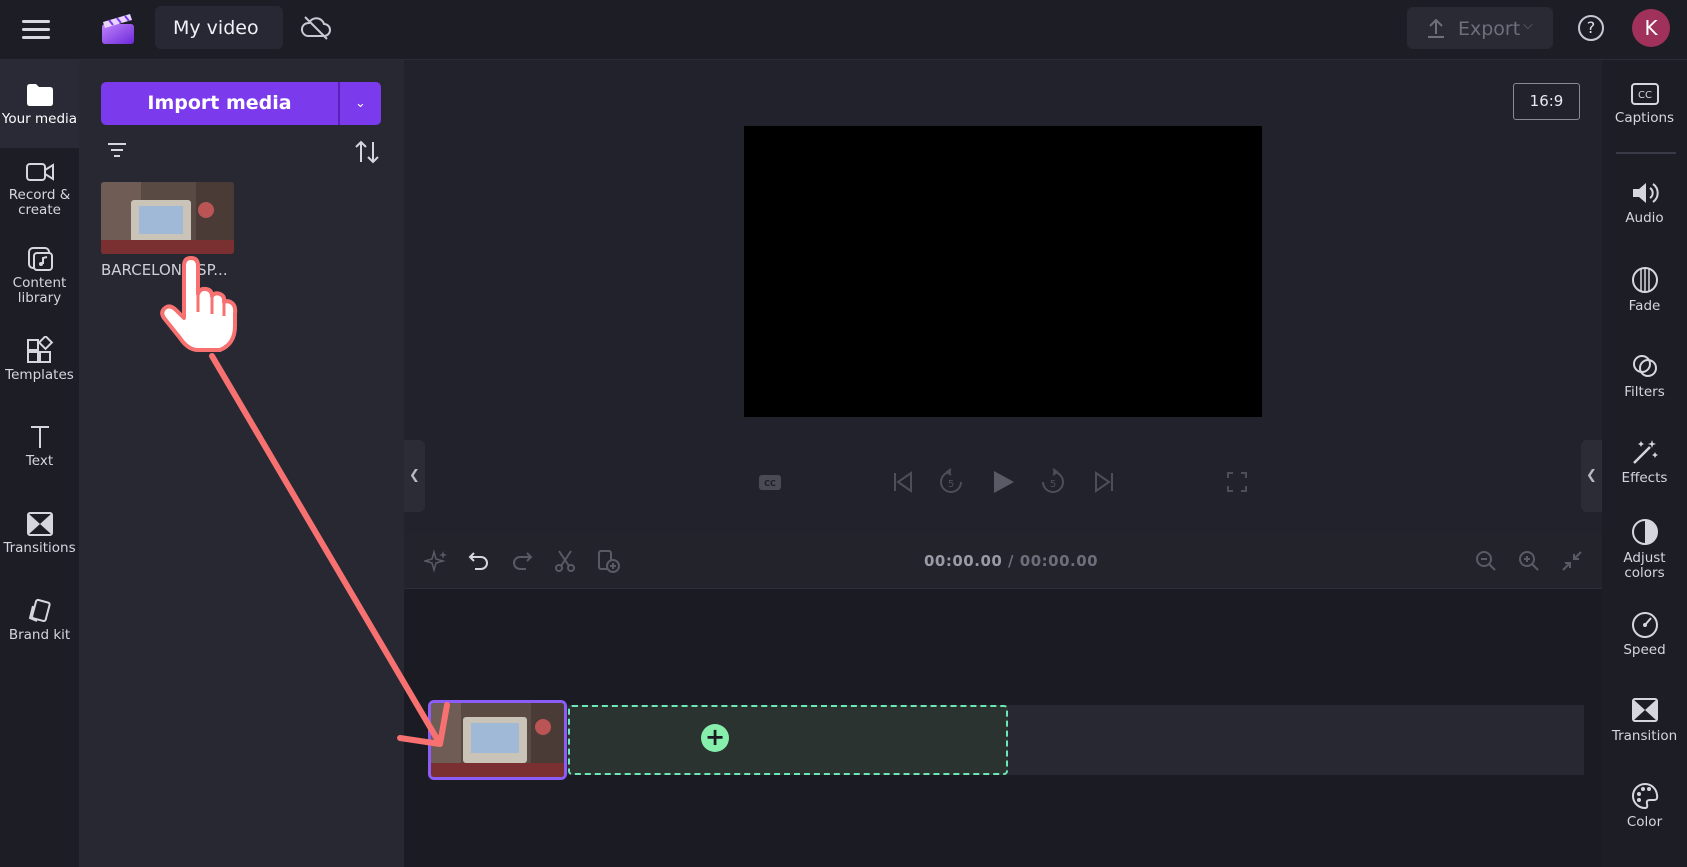 This screenshot has height=867, width=1687. I want to click on sidebar-item-content-library: Content library, so click(39, 276).